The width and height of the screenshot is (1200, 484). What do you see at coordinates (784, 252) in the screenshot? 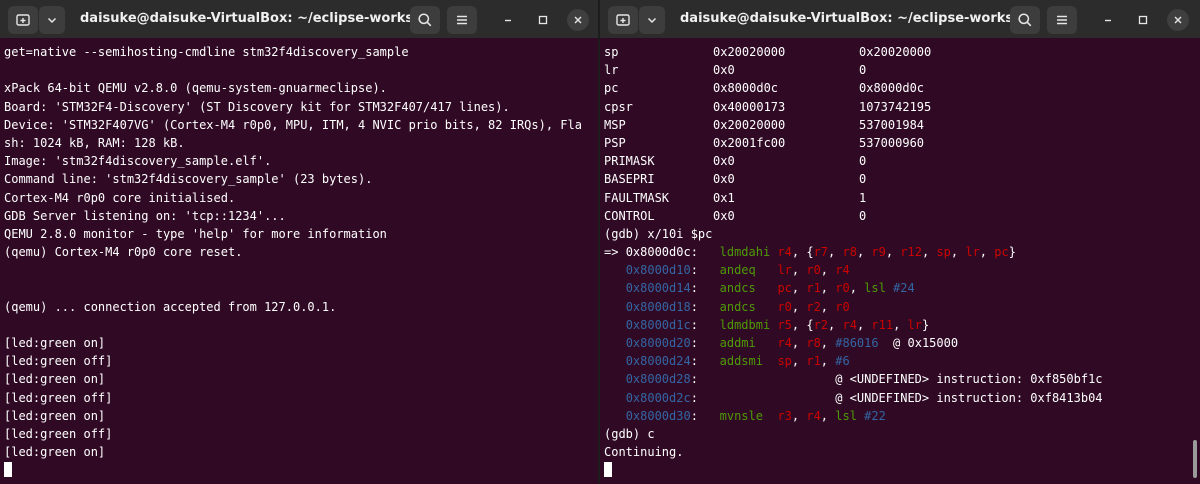
I see `instruction-register: r4` at bounding box center [784, 252].